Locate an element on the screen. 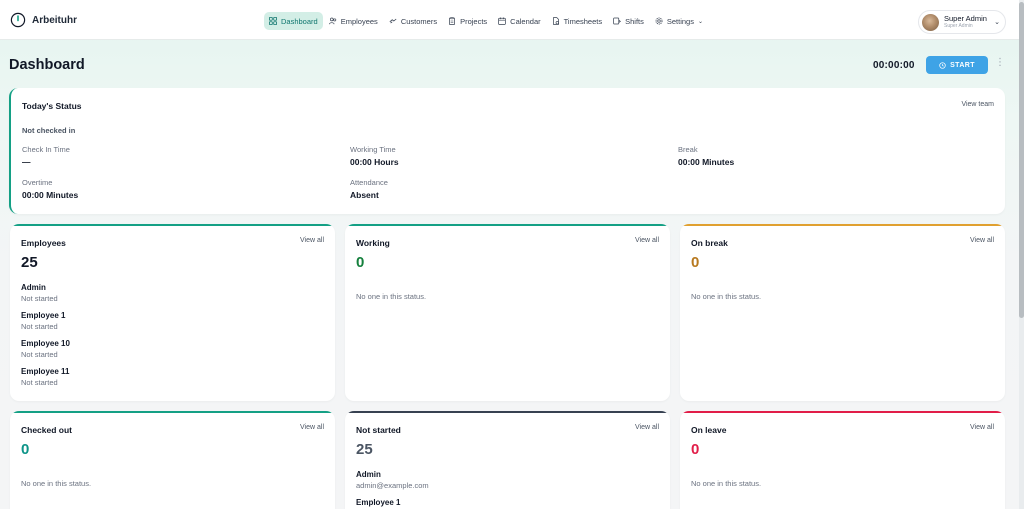  brand: Arbeituhr is located at coordinates (43, 20).